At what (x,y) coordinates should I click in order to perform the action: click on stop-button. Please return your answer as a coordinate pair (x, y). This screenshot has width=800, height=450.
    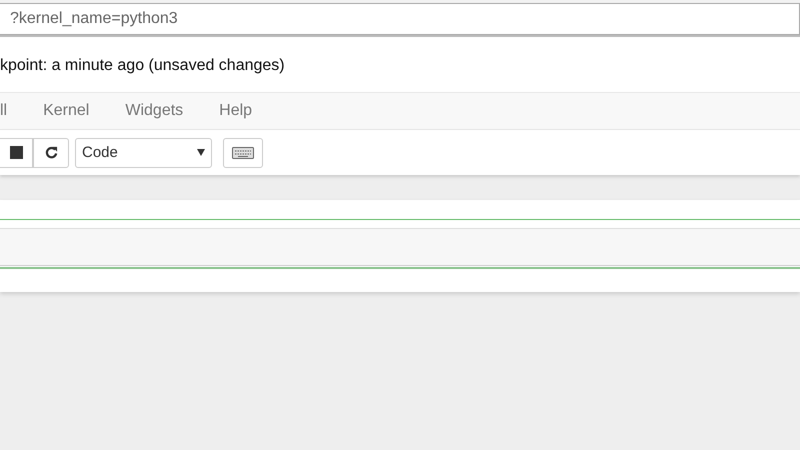
    Looking at the image, I should click on (16, 153).